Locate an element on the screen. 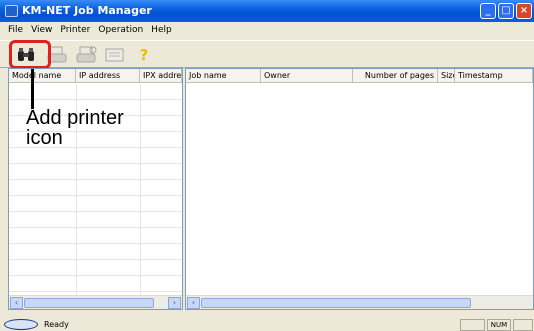  printer-list-hscrollbar: ‹ › is located at coordinates (95, 302).